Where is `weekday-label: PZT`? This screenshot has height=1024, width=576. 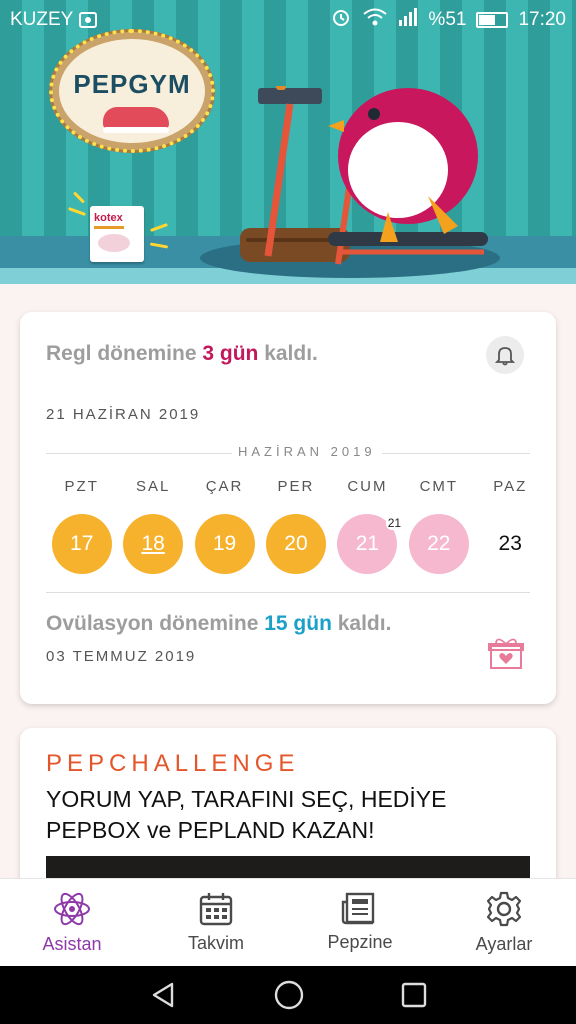 weekday-label: PZT is located at coordinates (81, 486).